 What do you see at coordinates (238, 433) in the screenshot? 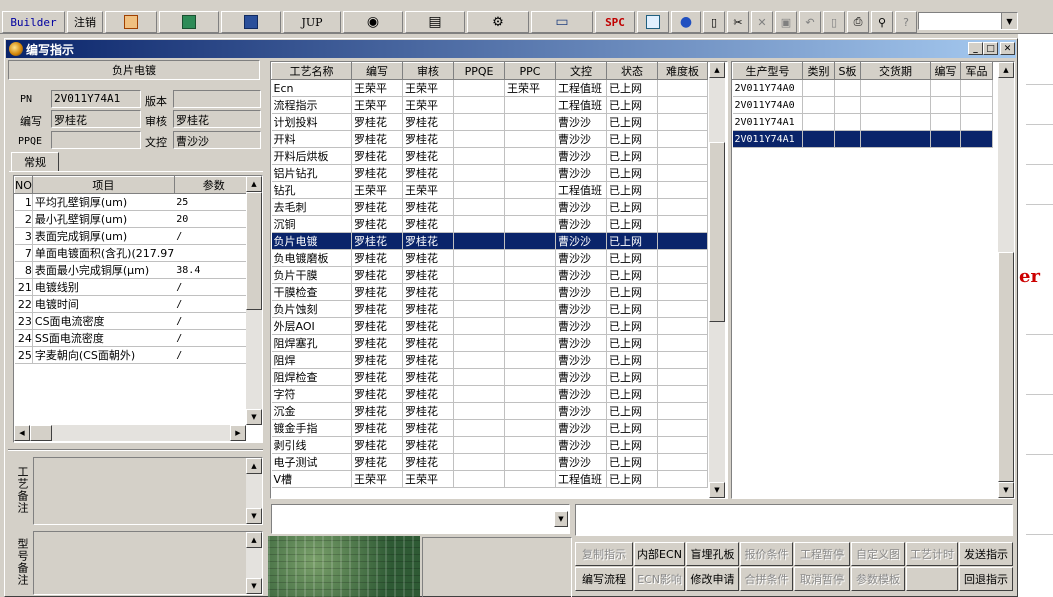
I see `scroll-right-icon: ▶` at bounding box center [238, 433].